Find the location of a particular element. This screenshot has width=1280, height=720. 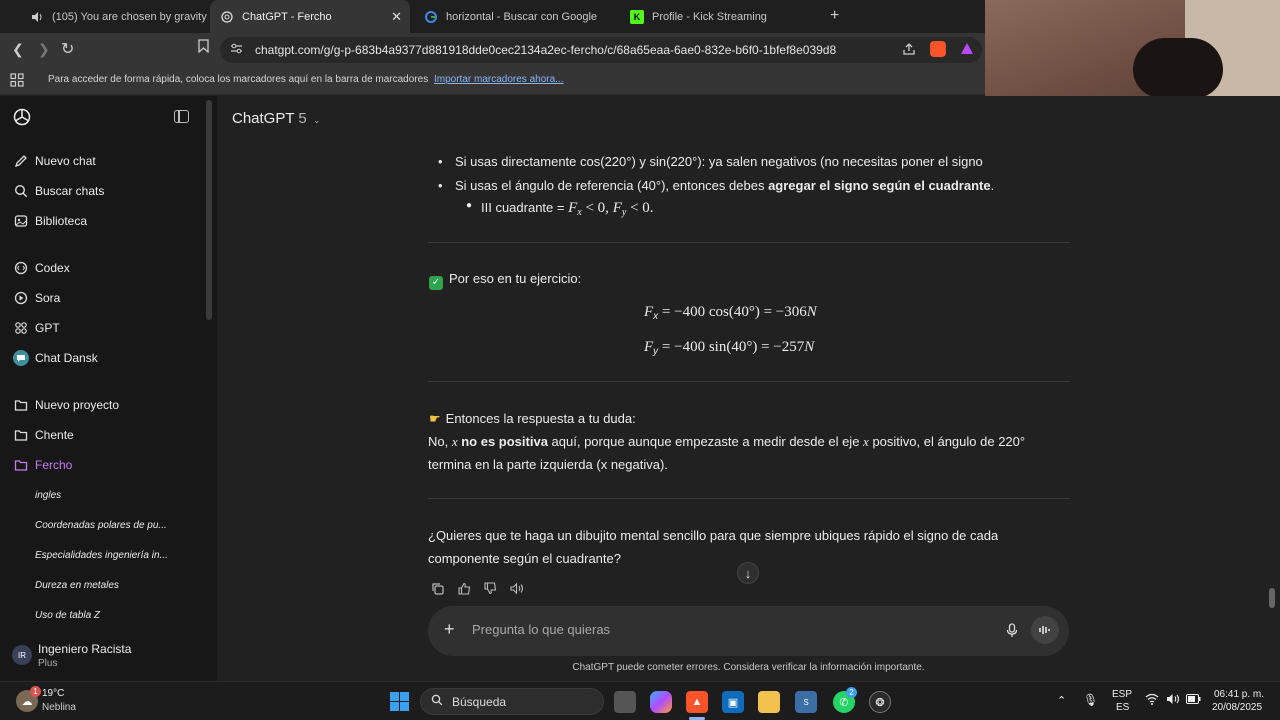

message-composer: + is located at coordinates (748, 631).